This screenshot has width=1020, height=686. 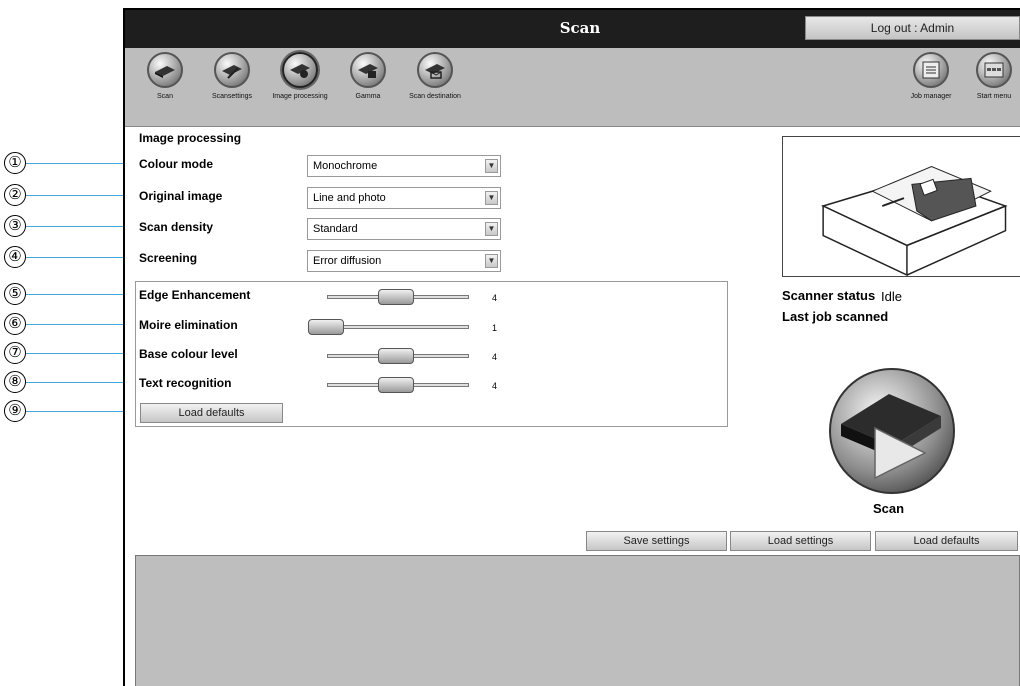 I want to click on edge-enhancement-value: 4, so click(x=495, y=298).